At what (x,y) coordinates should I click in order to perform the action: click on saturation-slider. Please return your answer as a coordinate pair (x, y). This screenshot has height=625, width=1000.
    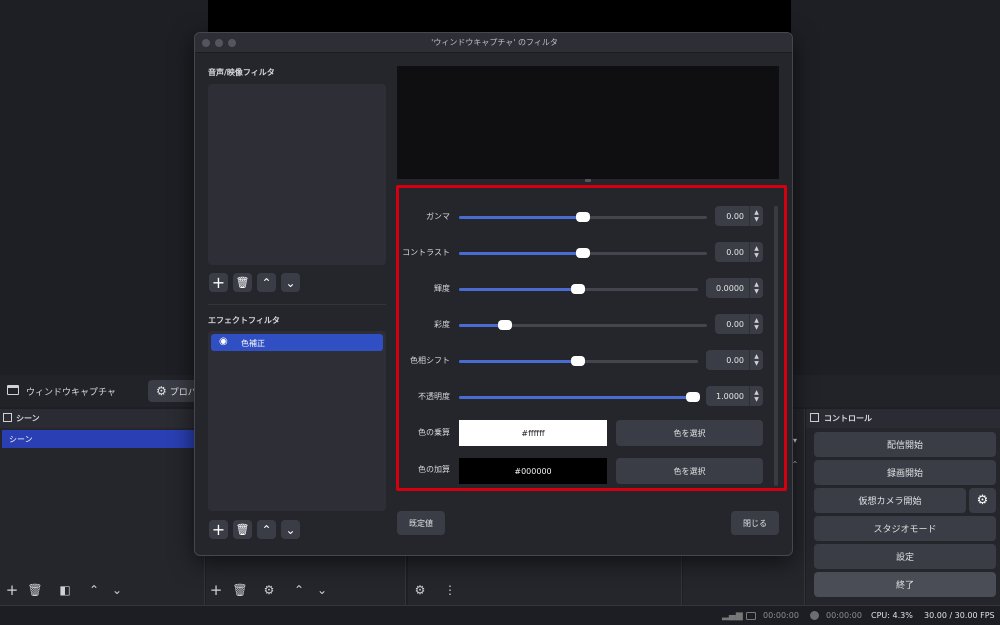
    Looking at the image, I should click on (583, 325).